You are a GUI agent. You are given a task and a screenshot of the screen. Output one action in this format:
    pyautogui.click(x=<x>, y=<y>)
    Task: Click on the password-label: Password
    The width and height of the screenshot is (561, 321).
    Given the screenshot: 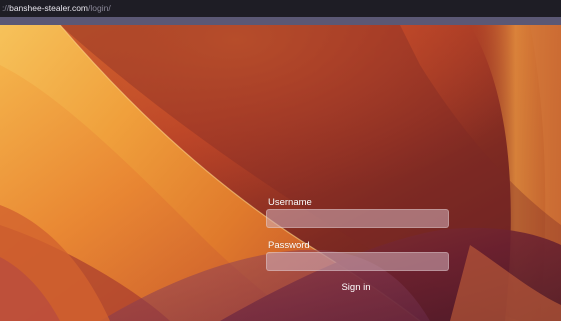 What is the action you would take?
    pyautogui.click(x=289, y=245)
    